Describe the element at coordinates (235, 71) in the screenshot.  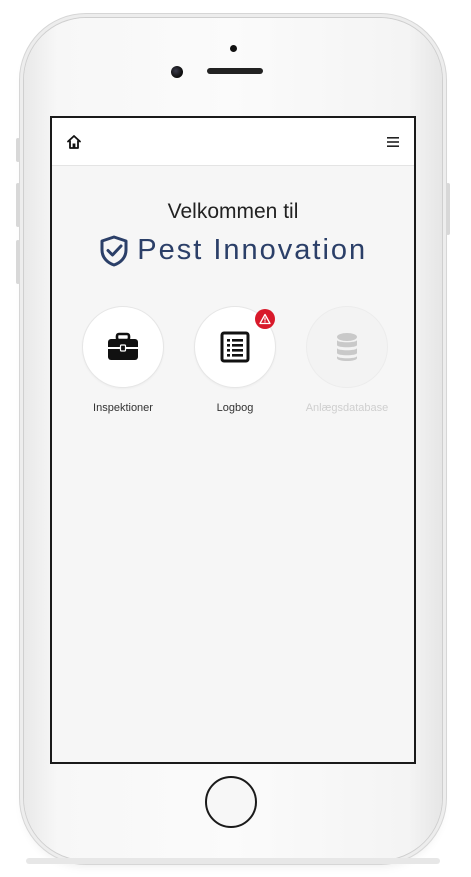
I see `earpiece-speaker` at that location.